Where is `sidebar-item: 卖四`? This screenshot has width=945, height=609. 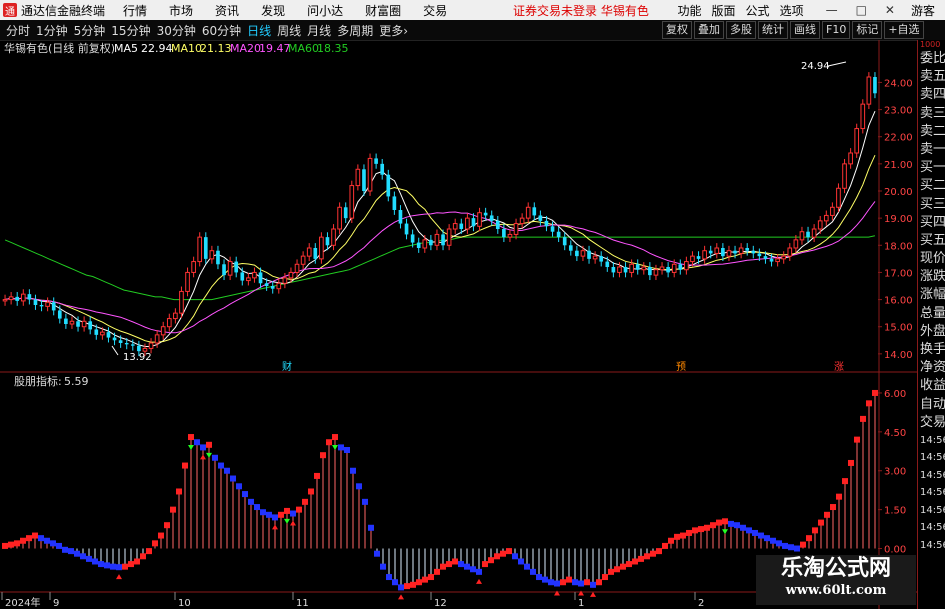 sidebar-item: 卖四 is located at coordinates (932, 95).